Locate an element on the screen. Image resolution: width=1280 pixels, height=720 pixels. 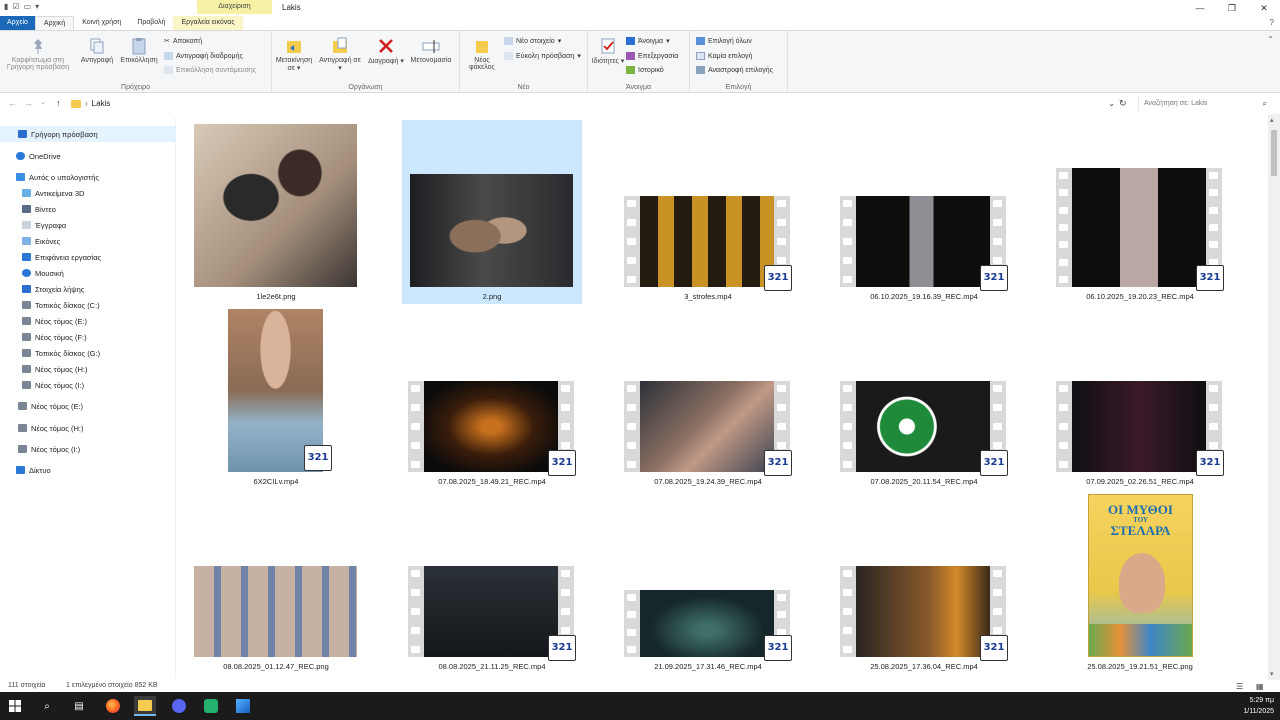
collapse-ribbon-icon: ⌃ is located at coordinates (1270, 39).